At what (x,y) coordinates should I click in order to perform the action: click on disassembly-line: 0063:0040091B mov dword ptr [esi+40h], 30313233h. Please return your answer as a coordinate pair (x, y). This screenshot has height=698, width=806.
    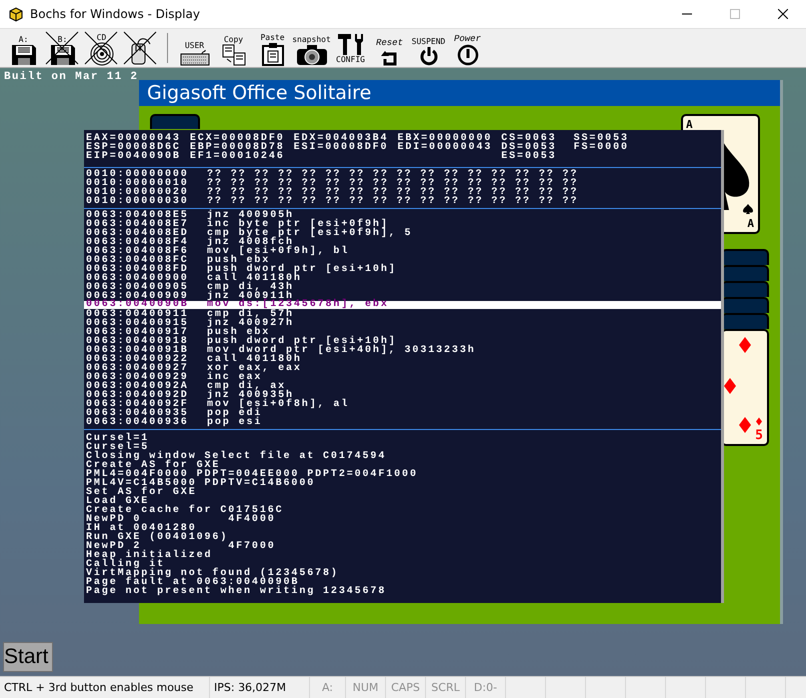
    Looking at the image, I should click on (402, 350).